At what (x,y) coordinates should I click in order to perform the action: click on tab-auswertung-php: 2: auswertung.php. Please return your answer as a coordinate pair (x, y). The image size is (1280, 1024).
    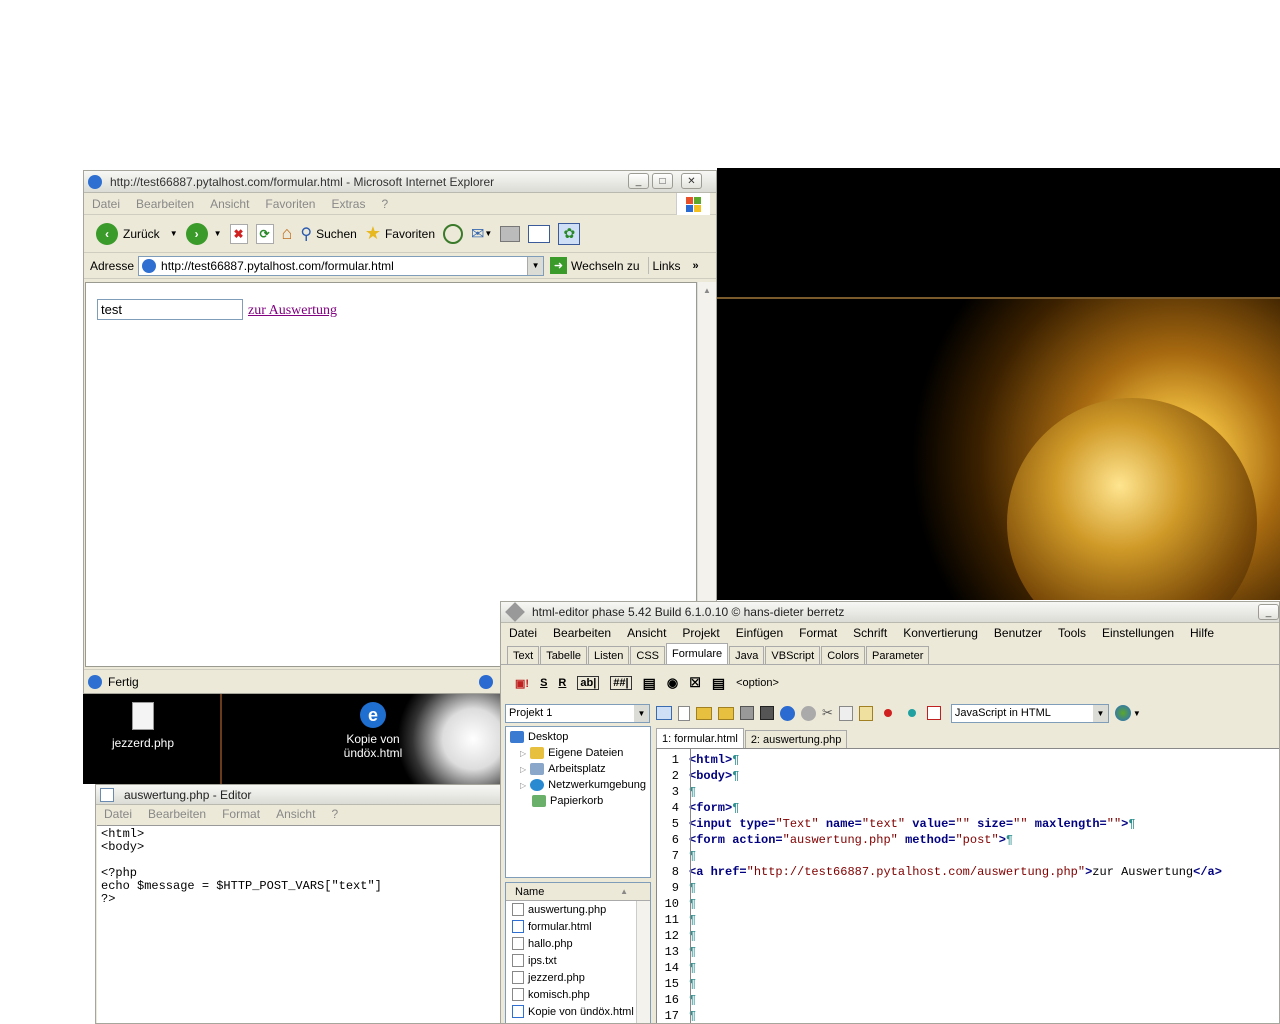
    Looking at the image, I should click on (796, 739).